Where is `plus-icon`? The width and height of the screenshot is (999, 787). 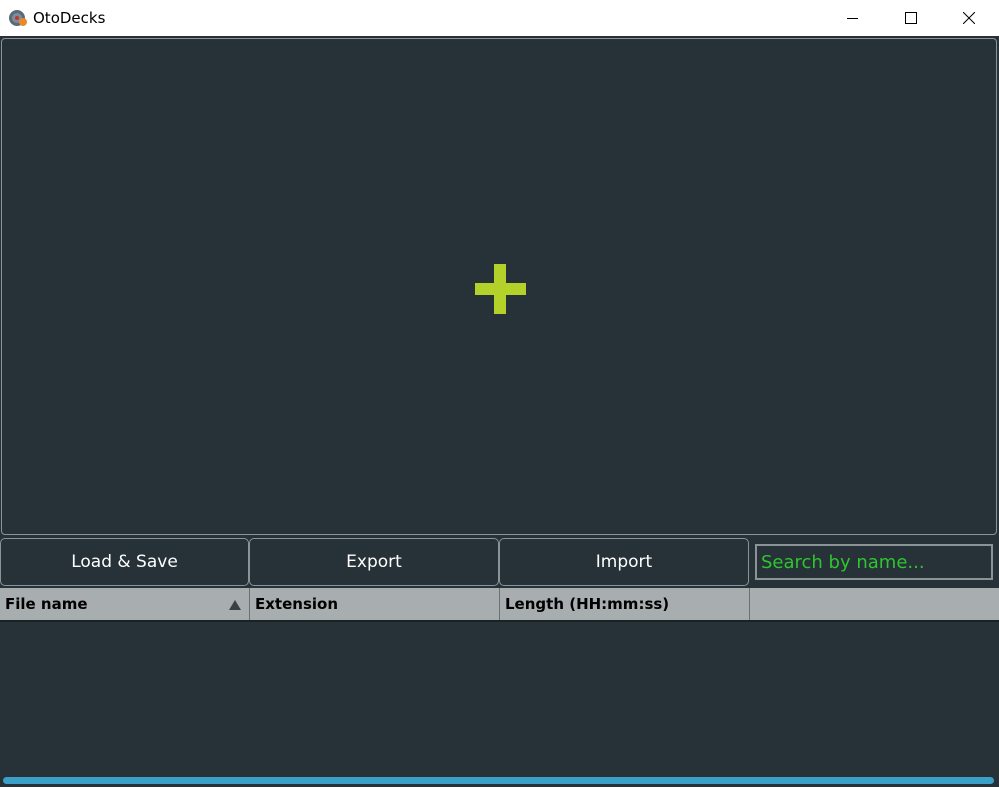
plus-icon is located at coordinates (501, 290).